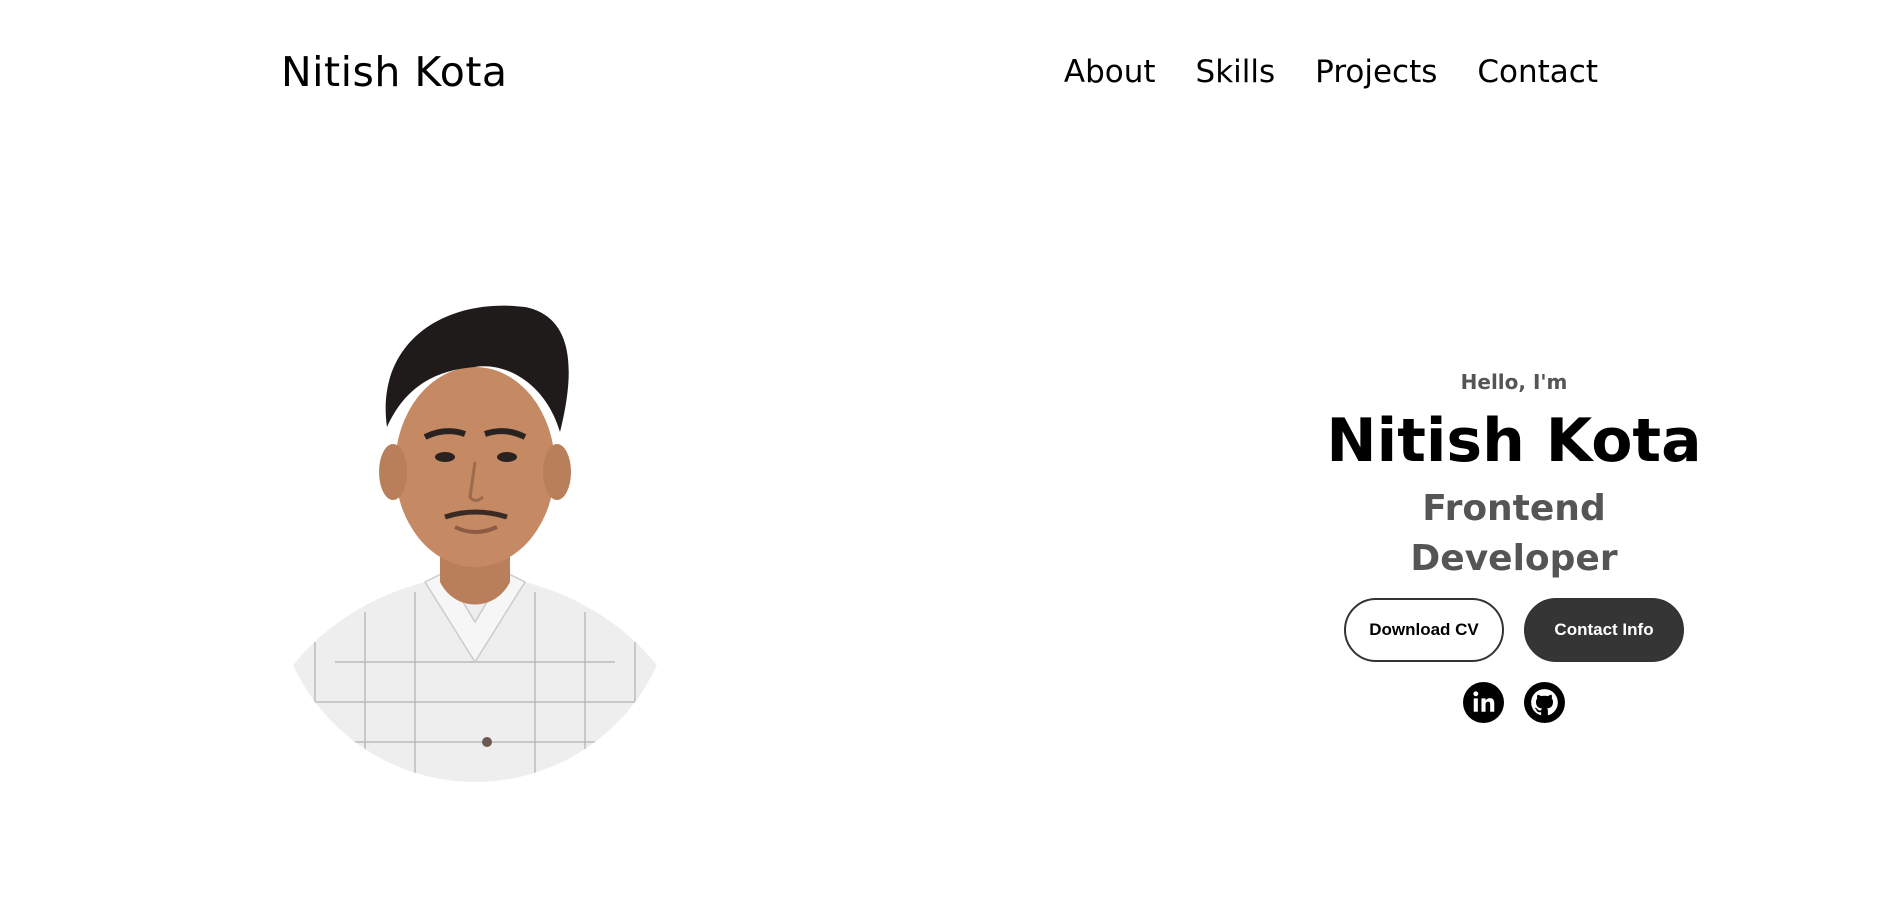  I want to click on nav-link-about: About, so click(1110, 72).